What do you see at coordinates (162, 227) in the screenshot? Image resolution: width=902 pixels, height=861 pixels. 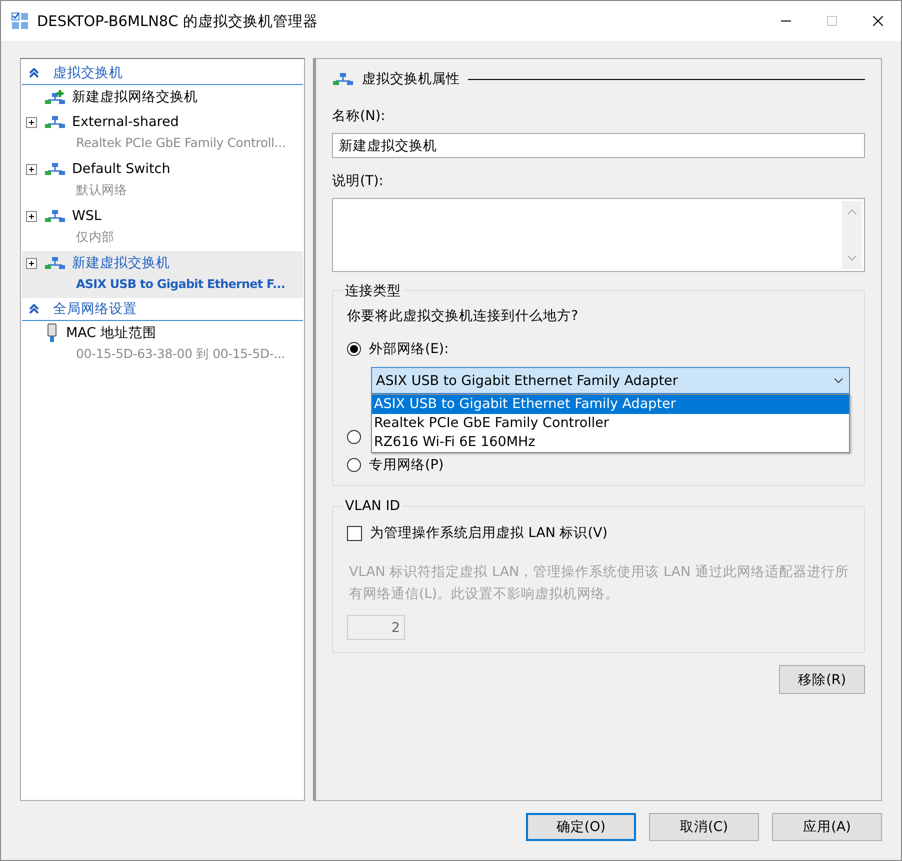 I see `switch-item: WSL 仅内部` at bounding box center [162, 227].